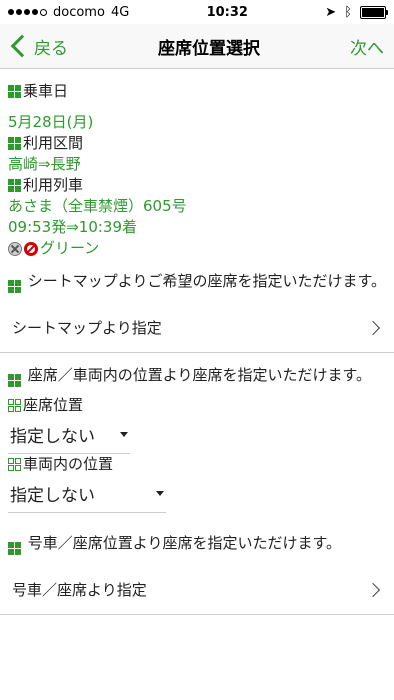 The height and width of the screenshot is (700, 394). What do you see at coordinates (87, 328) in the screenshot?
I see `seatmap-link-label: シートマップより指定` at bounding box center [87, 328].